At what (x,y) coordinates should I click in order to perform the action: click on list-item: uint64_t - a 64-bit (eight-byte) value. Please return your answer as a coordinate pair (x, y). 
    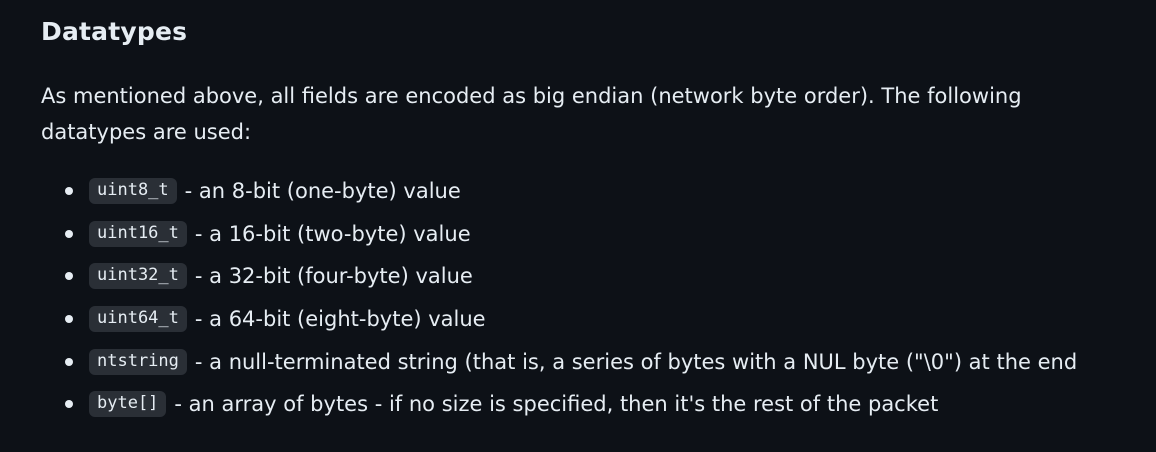
    Looking at the image, I should click on (591, 319).